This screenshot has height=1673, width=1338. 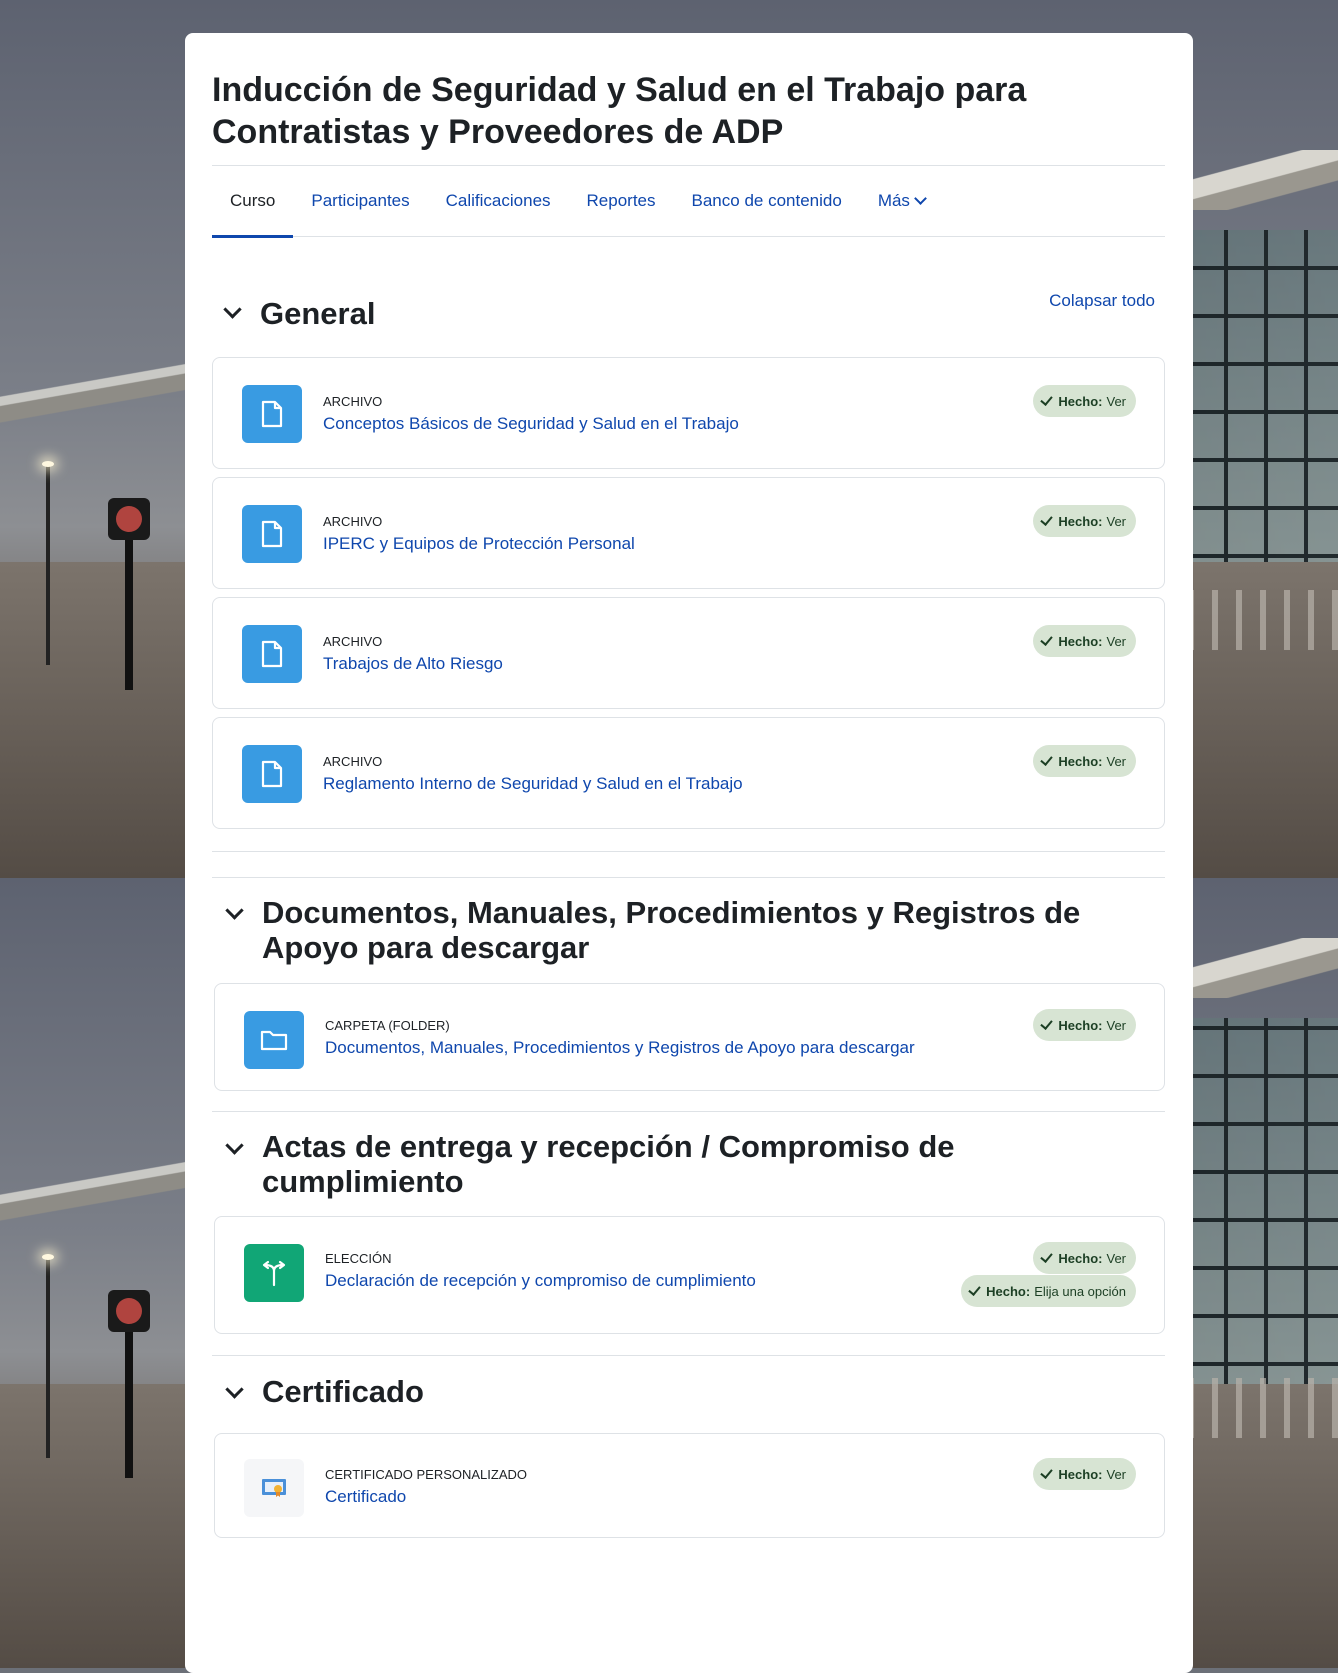 I want to click on tab-participantes: Participantes, so click(x=360, y=201).